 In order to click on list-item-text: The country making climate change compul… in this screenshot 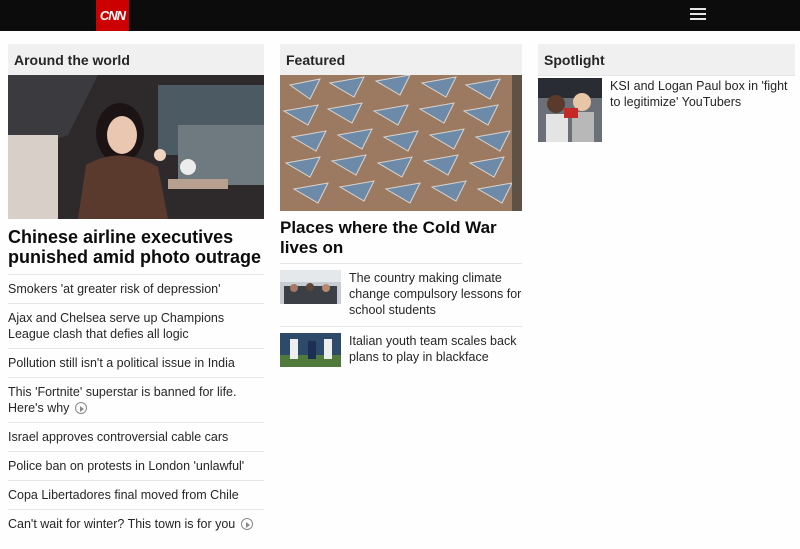, I will do `click(435, 294)`.